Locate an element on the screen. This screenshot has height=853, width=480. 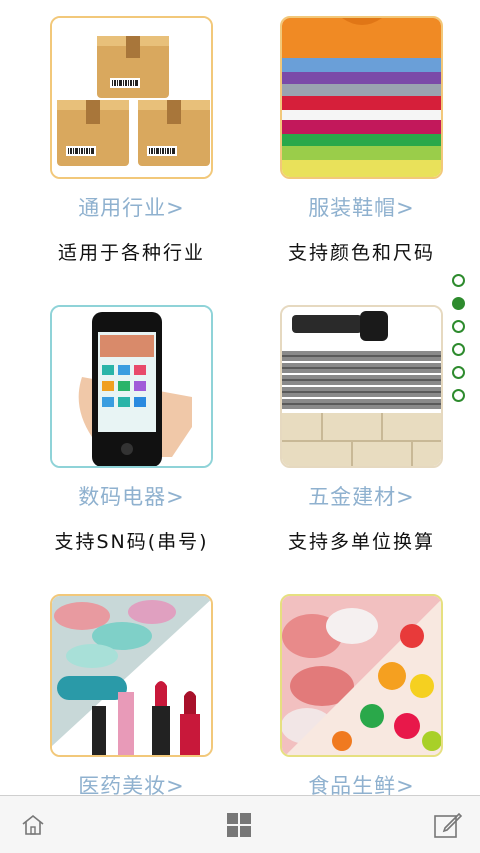
general-thumbnail is located at coordinates (131, 97).